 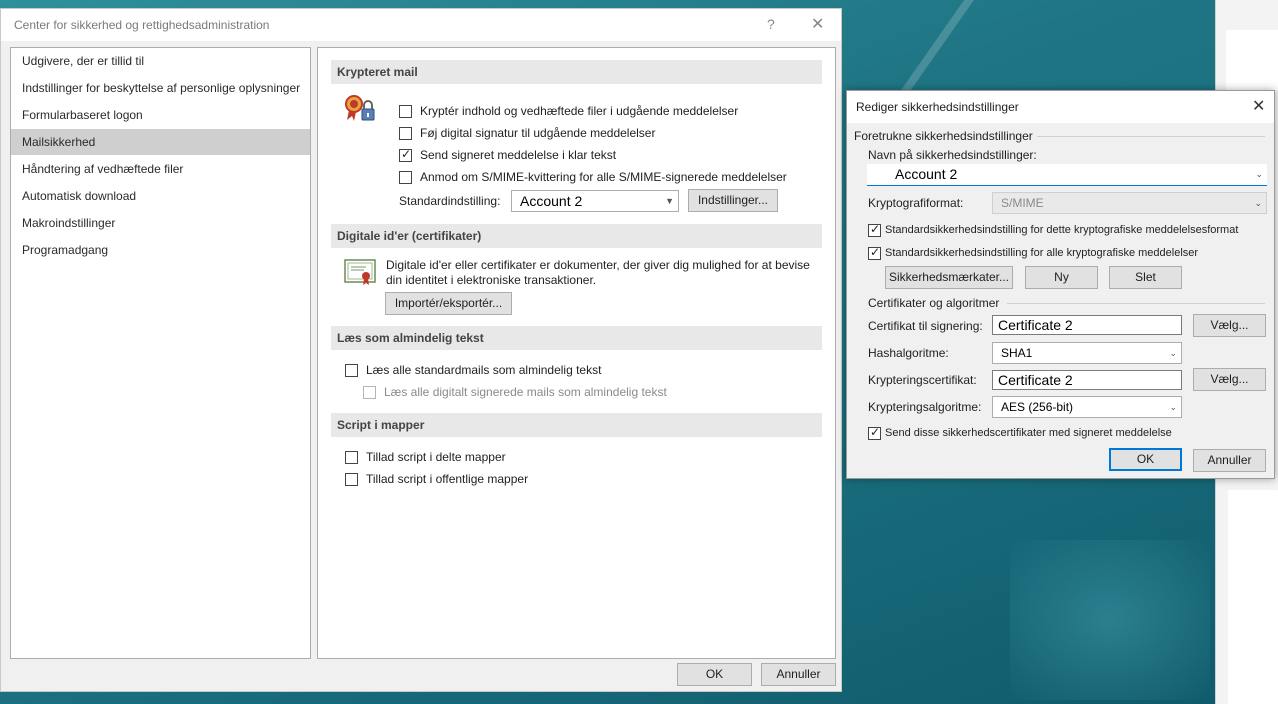 I want to click on sidebar-item-macro-settings: Makroindstillinger, so click(x=160, y=223).